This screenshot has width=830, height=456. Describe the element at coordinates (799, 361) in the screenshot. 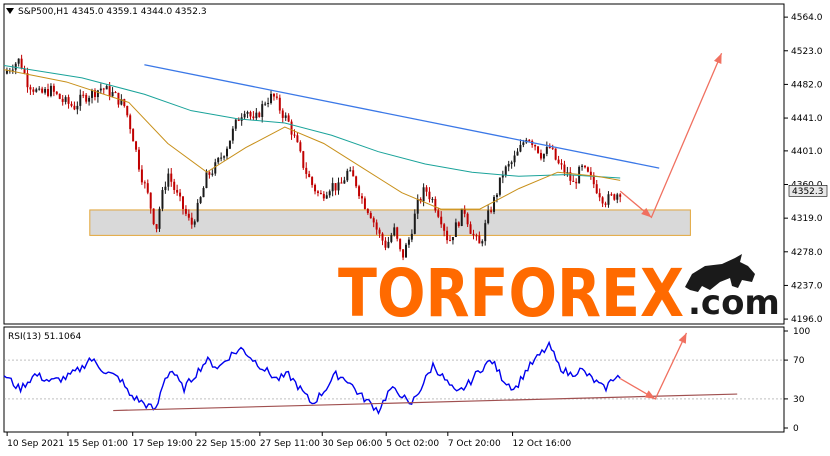

I see `rsi-tick-label: 70` at that location.